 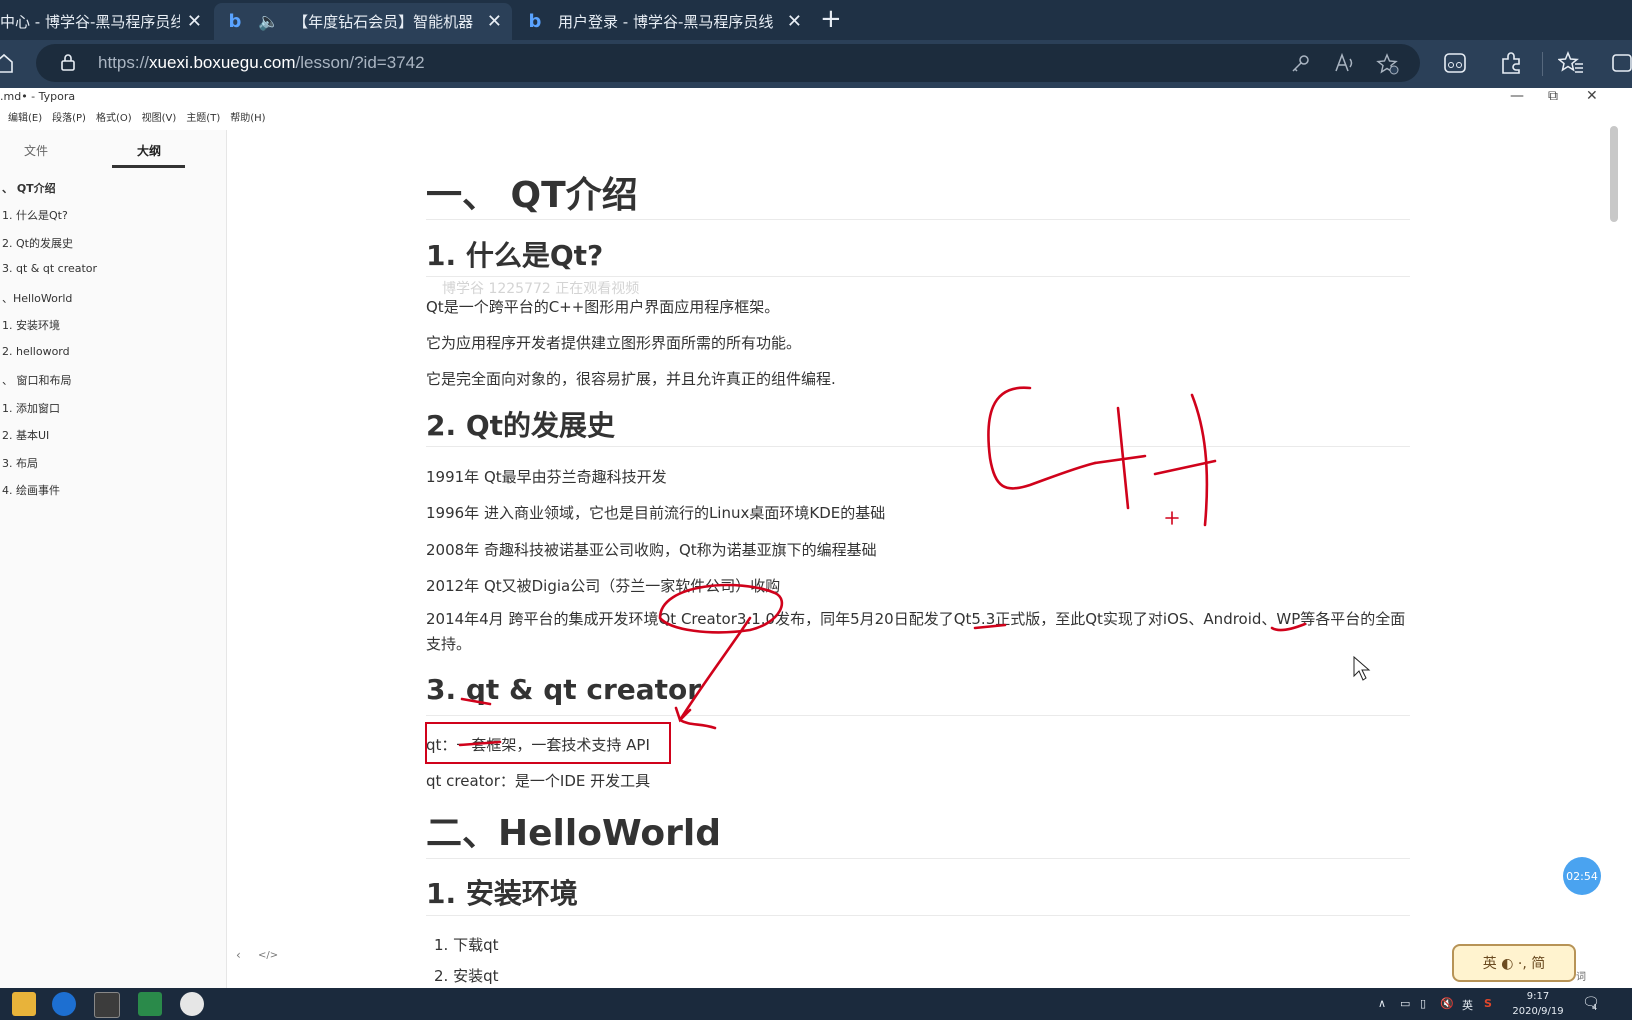 What do you see at coordinates (1042, 438) in the screenshot?
I see `annotation-c` at bounding box center [1042, 438].